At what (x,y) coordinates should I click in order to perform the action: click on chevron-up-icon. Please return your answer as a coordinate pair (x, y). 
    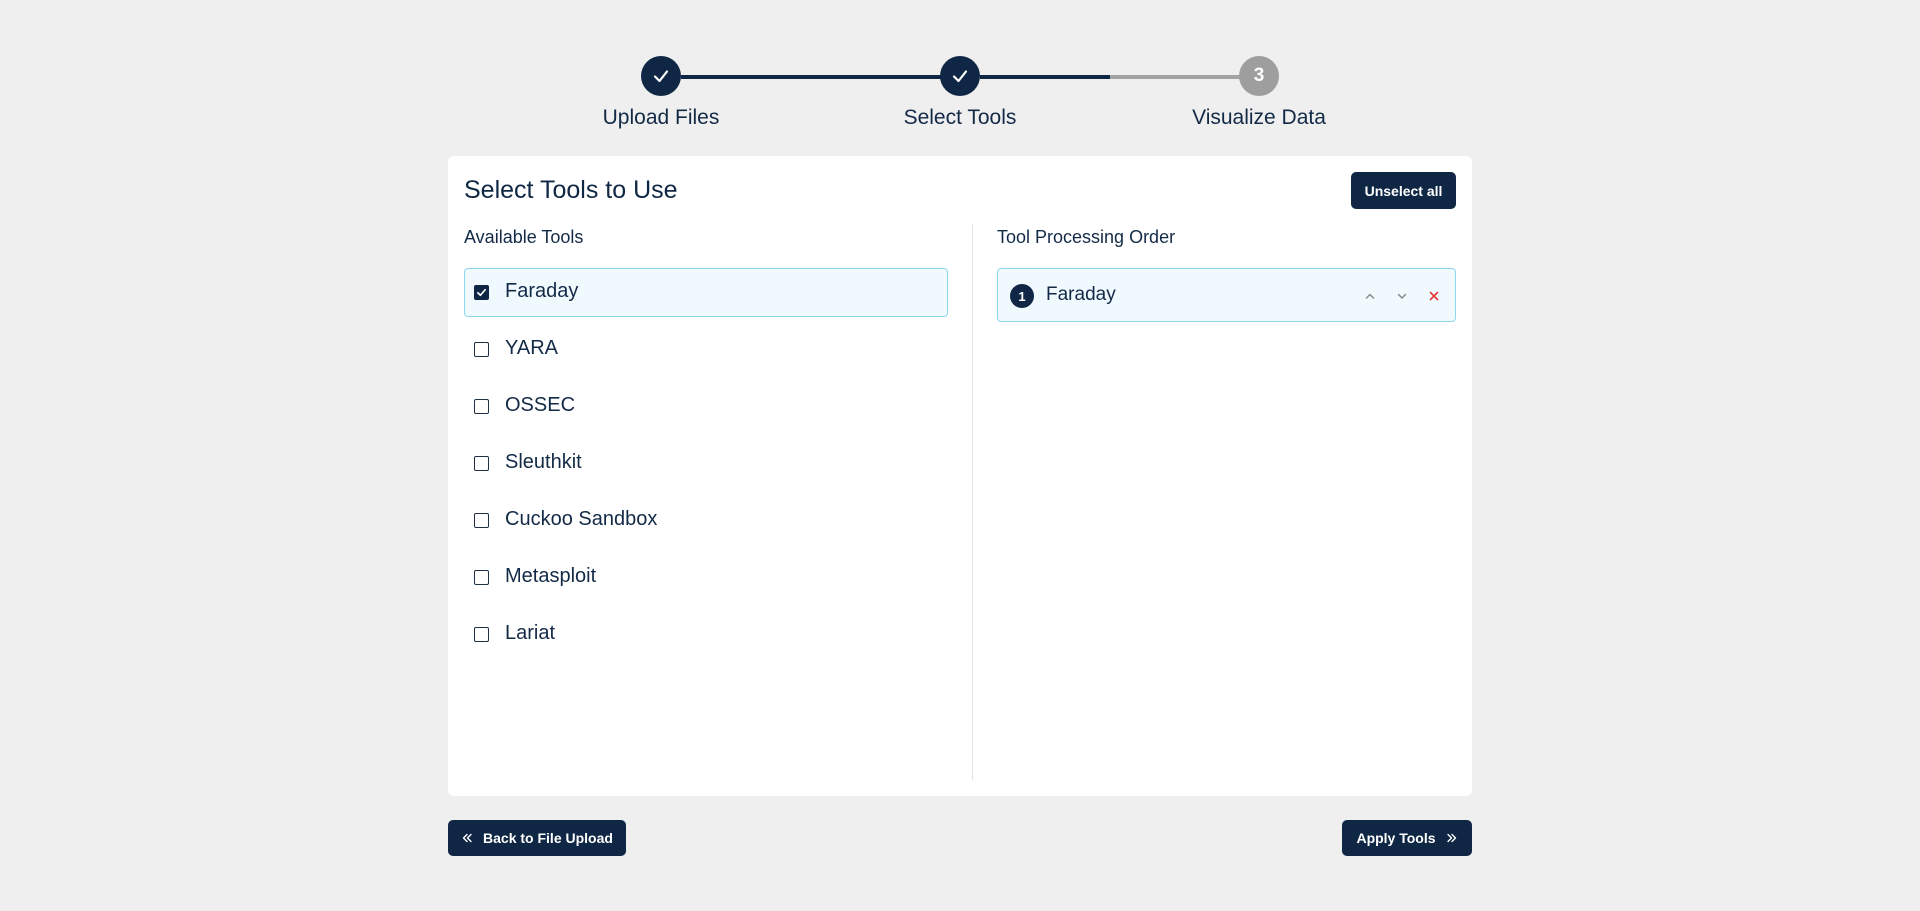
    Looking at the image, I should click on (1370, 296).